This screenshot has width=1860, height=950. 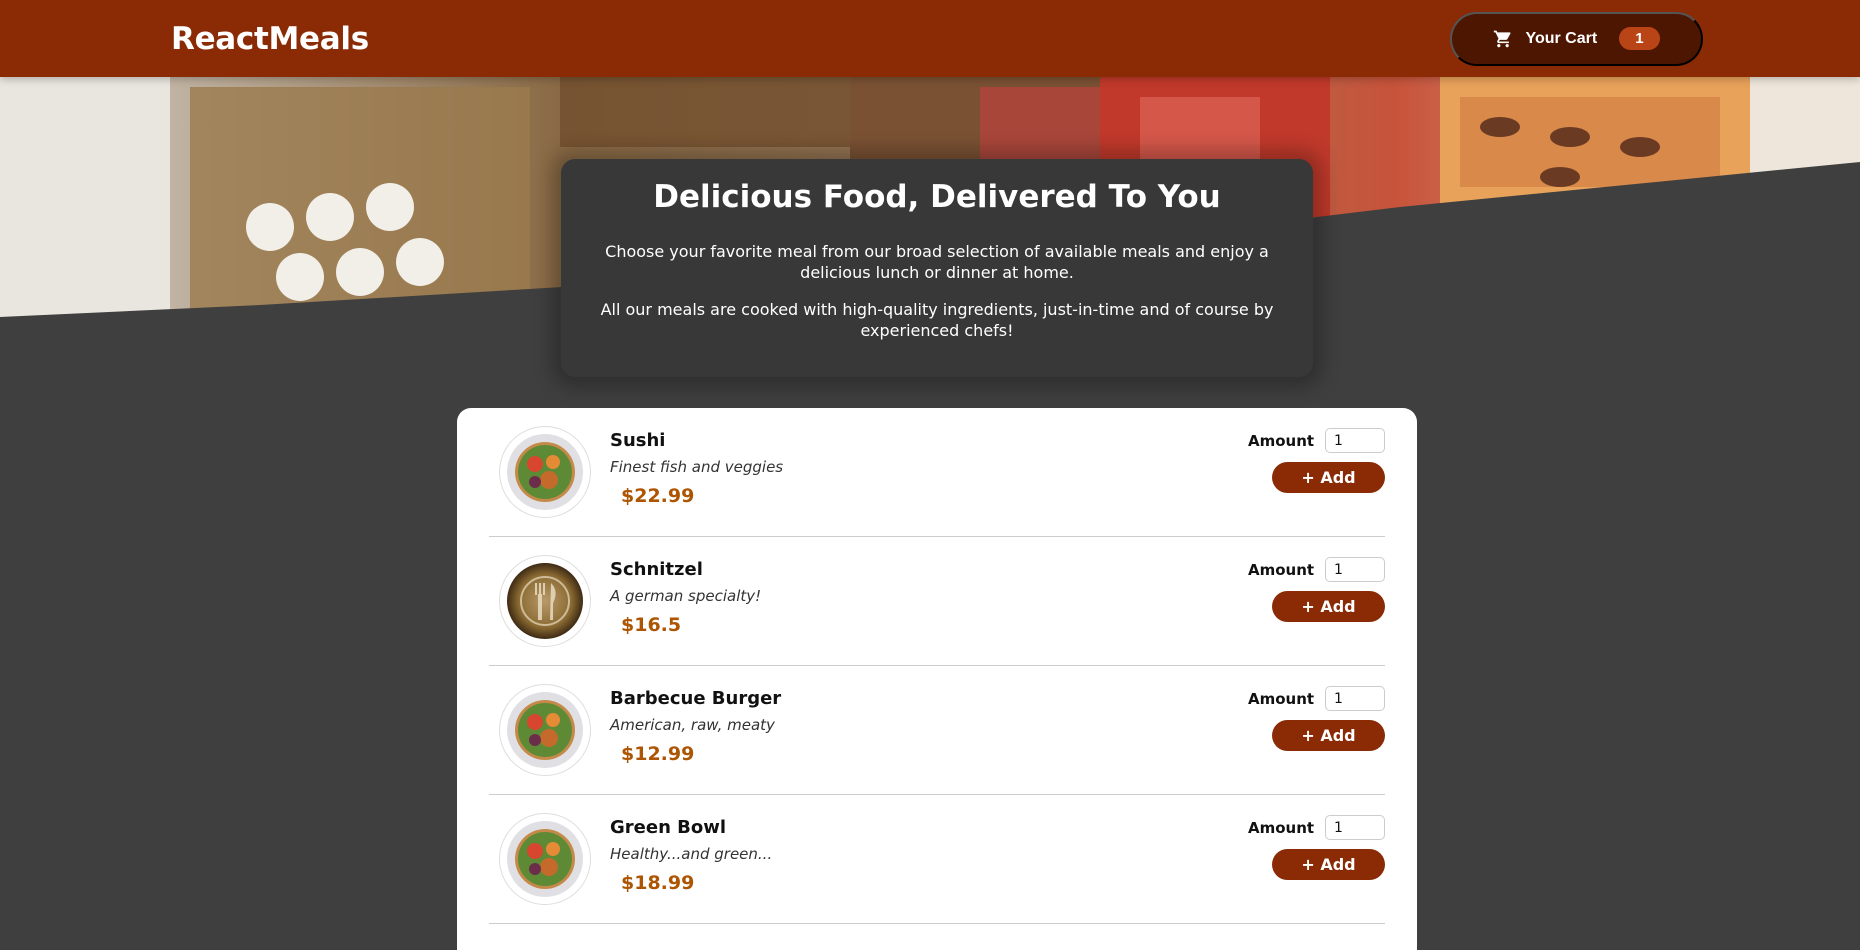 I want to click on logo: ReactMeals, so click(x=270, y=38).